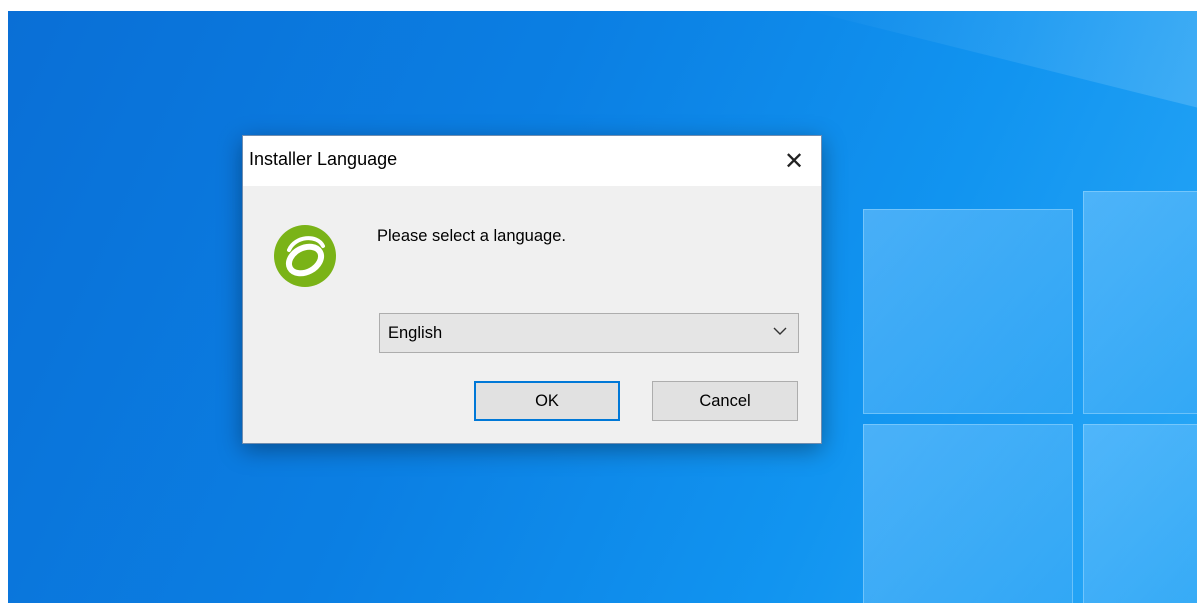 This screenshot has height=603, width=1197. What do you see at coordinates (780, 331) in the screenshot?
I see `chevron-down-icon` at bounding box center [780, 331].